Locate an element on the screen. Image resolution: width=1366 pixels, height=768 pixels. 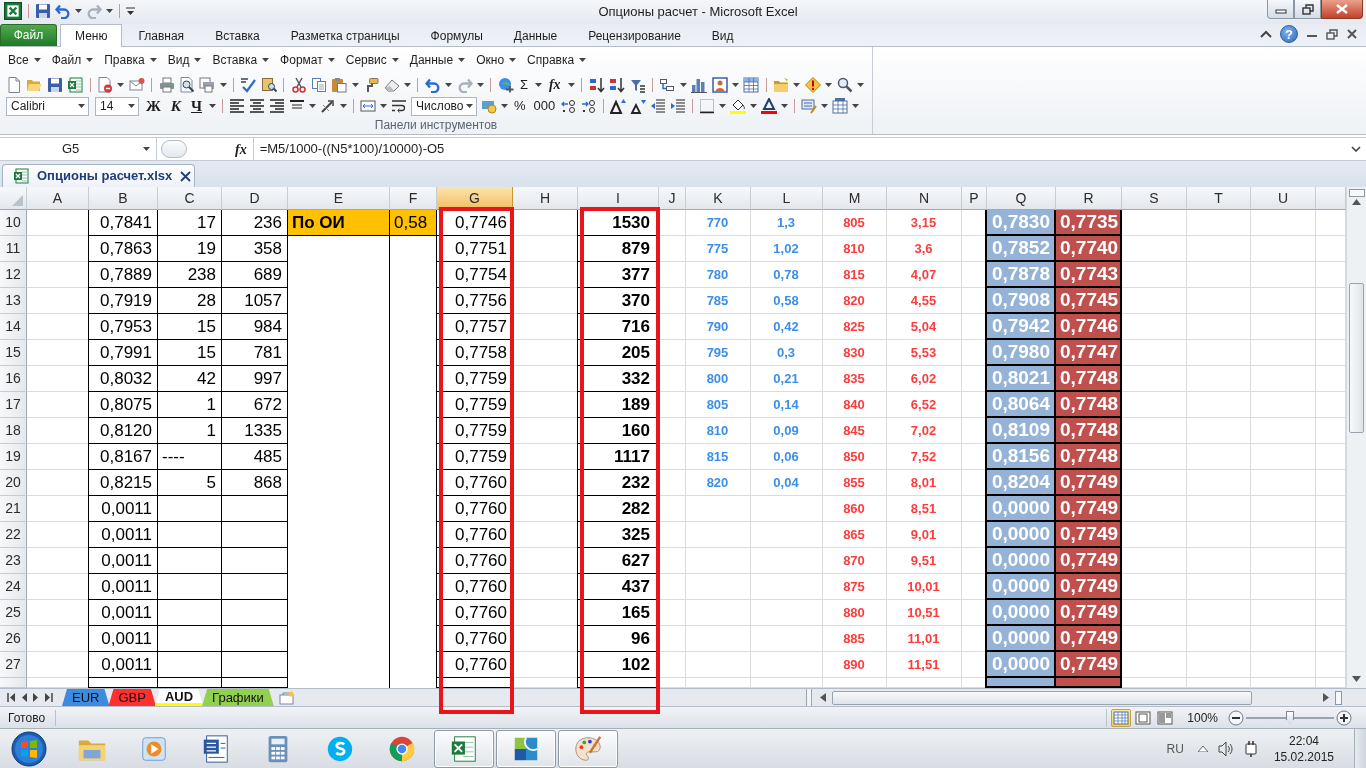
italic-button: К is located at coordinates (176, 106).